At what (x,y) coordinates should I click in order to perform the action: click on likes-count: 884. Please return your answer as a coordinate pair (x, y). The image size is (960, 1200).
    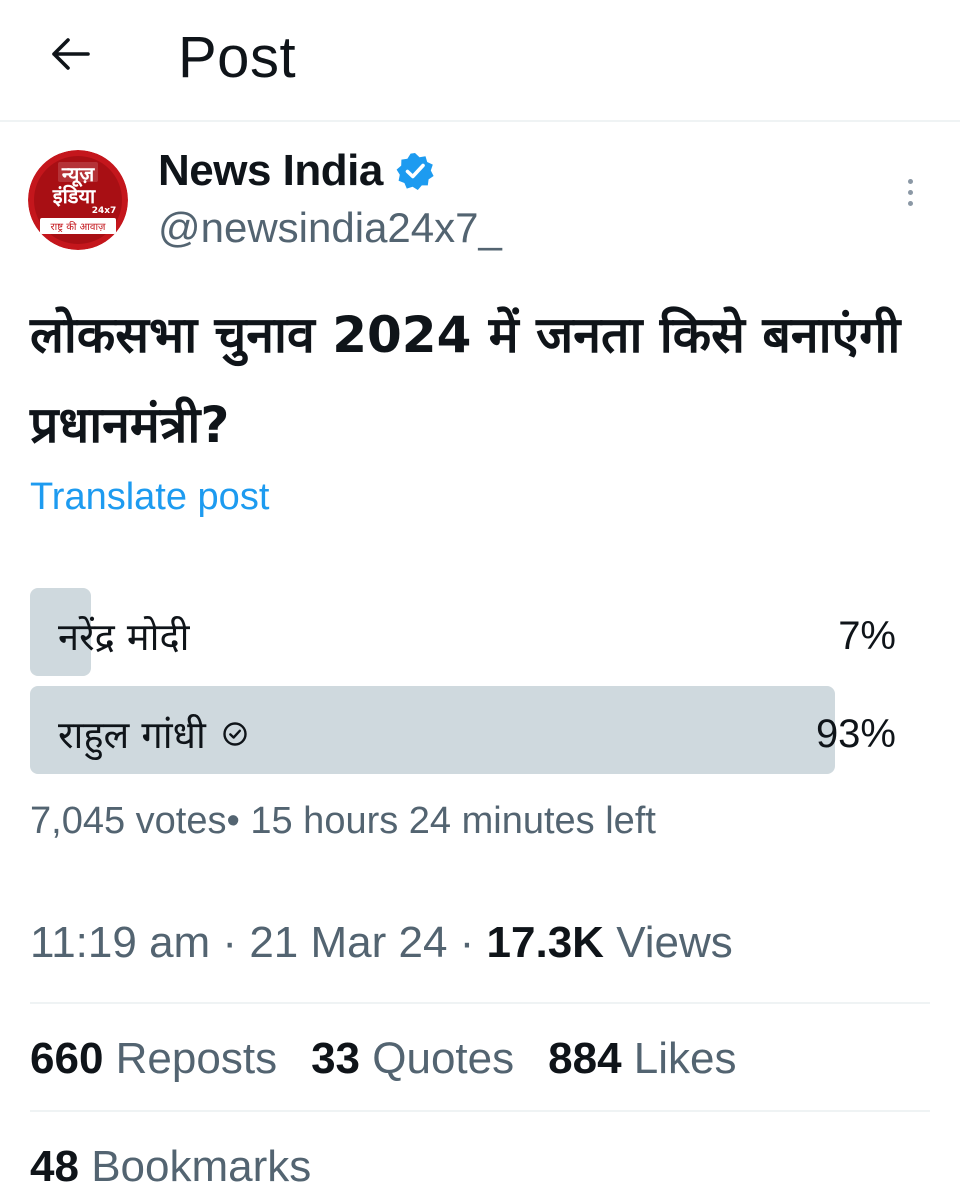
    Looking at the image, I should click on (585, 1058).